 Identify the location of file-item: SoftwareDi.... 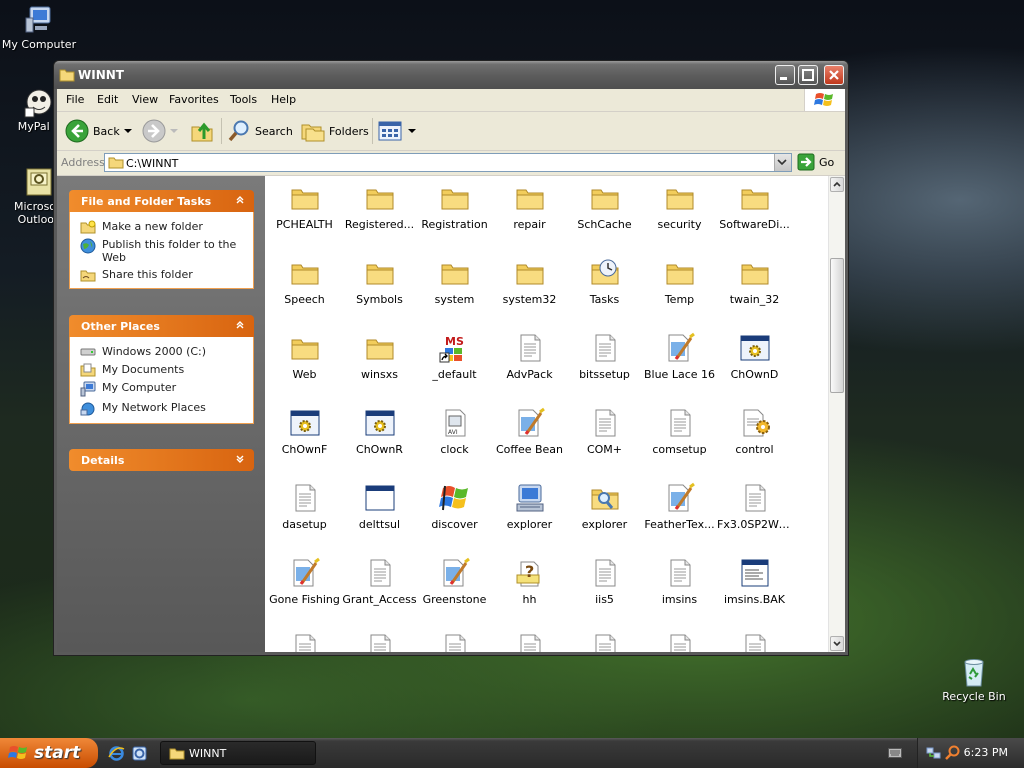
(754, 219).